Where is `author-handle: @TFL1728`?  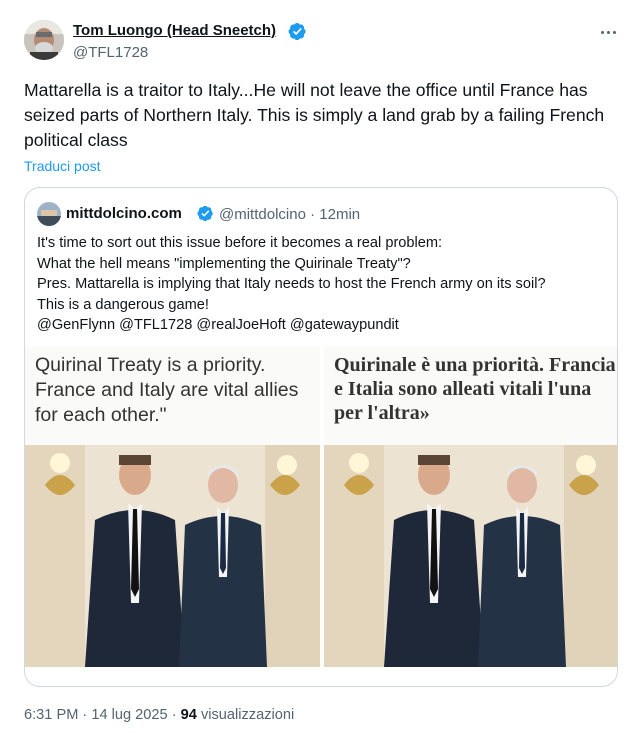 author-handle: @TFL1728 is located at coordinates (110, 52).